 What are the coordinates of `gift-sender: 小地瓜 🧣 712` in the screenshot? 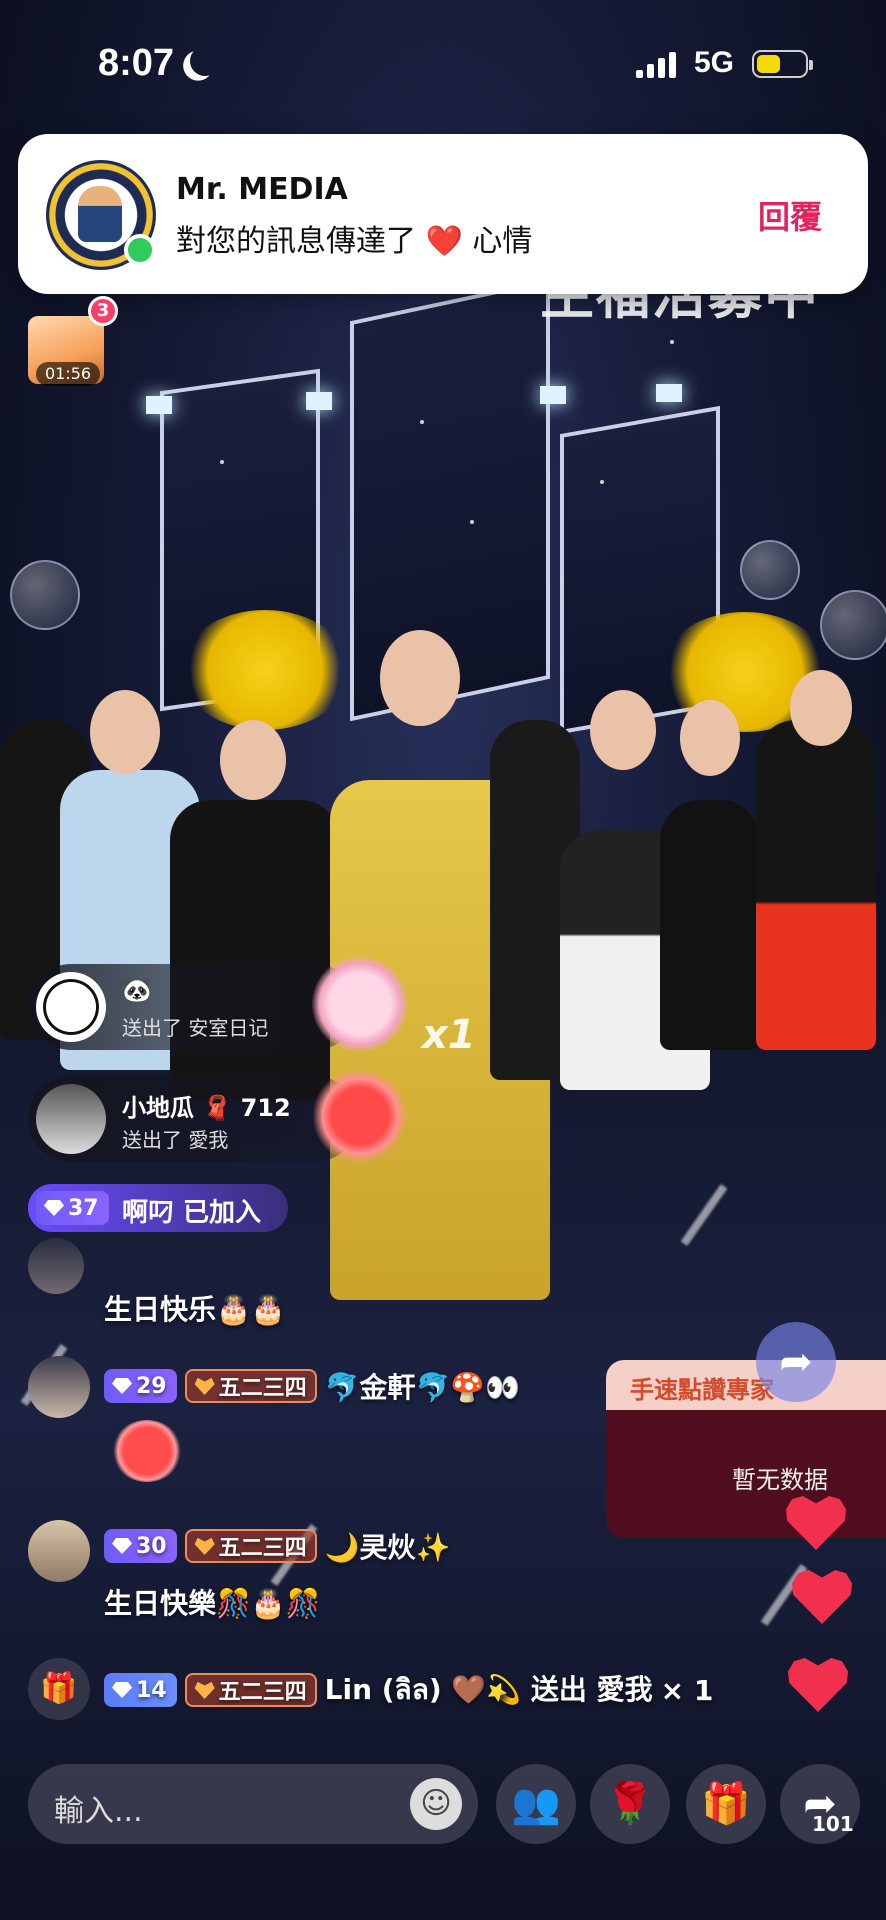 It's located at (206, 1108).